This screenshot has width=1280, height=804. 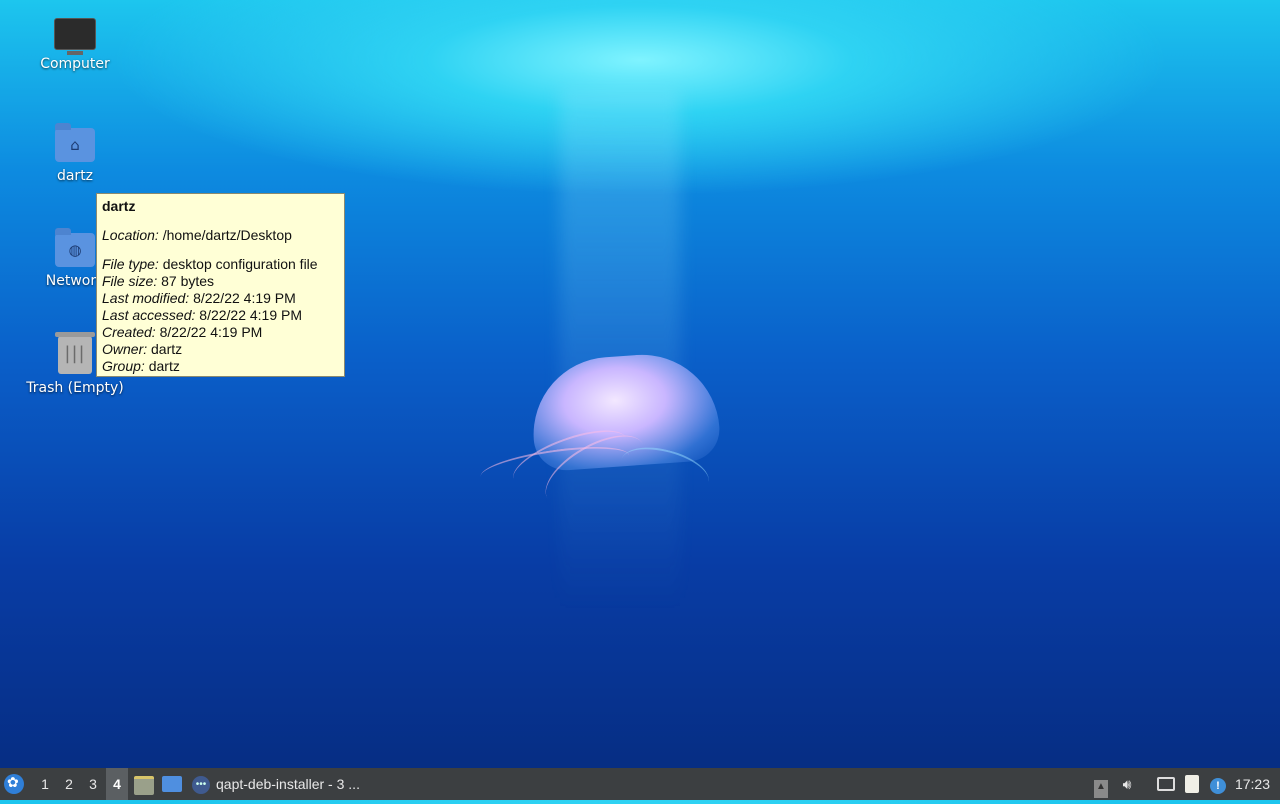 I want to click on update-notifier-icon: !, so click(x=1218, y=786).